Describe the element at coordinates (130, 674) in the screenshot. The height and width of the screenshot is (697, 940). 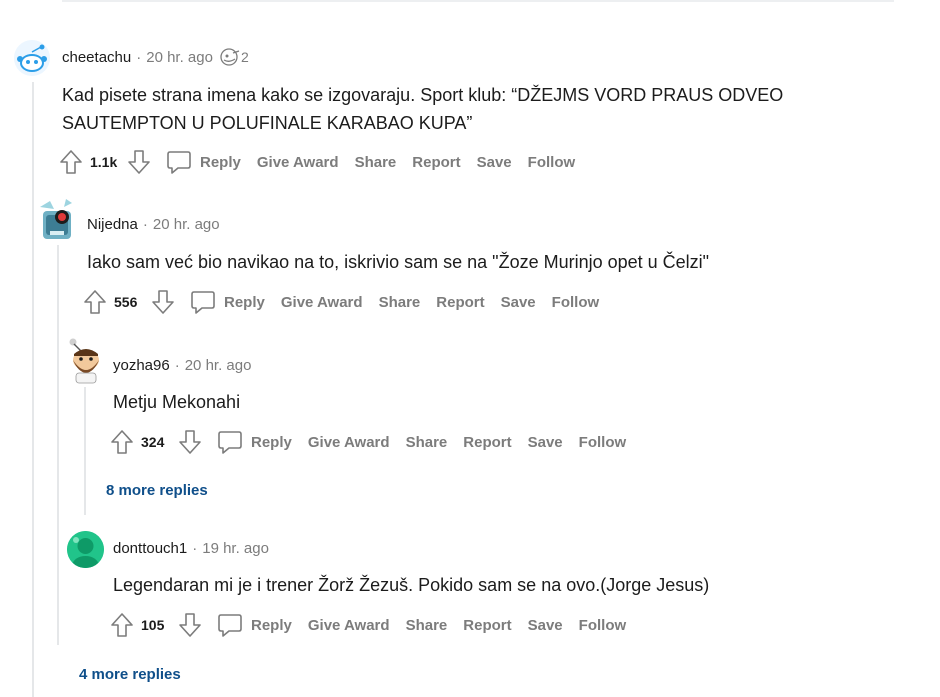
I see `more-replies-link: 4 more replies` at that location.